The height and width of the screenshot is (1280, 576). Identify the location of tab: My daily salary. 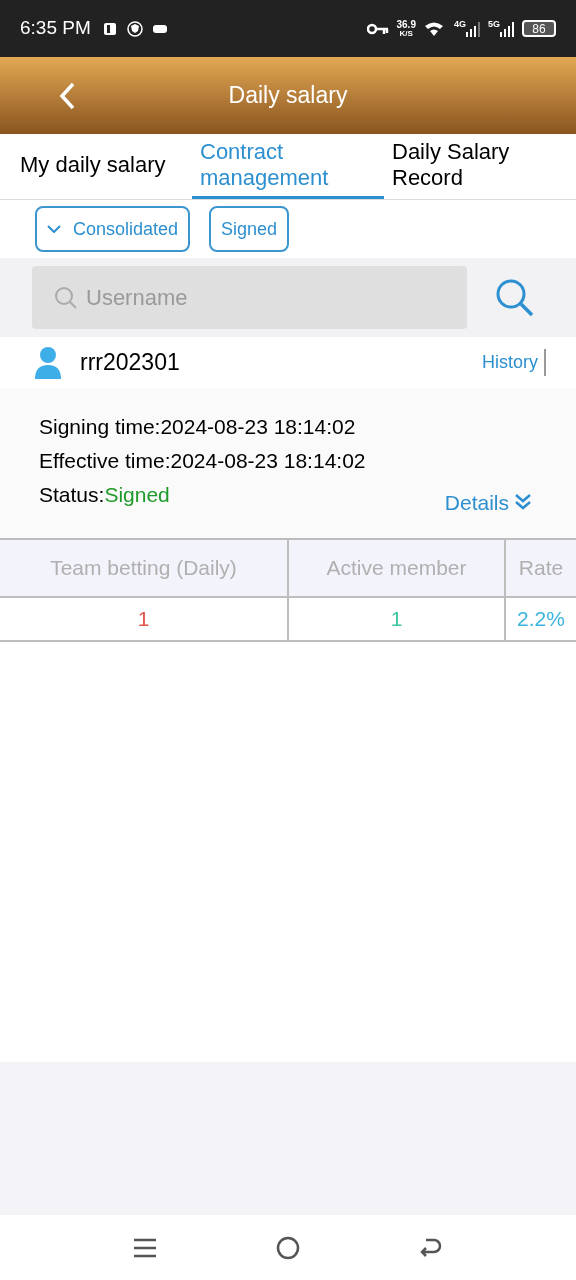
(96, 166).